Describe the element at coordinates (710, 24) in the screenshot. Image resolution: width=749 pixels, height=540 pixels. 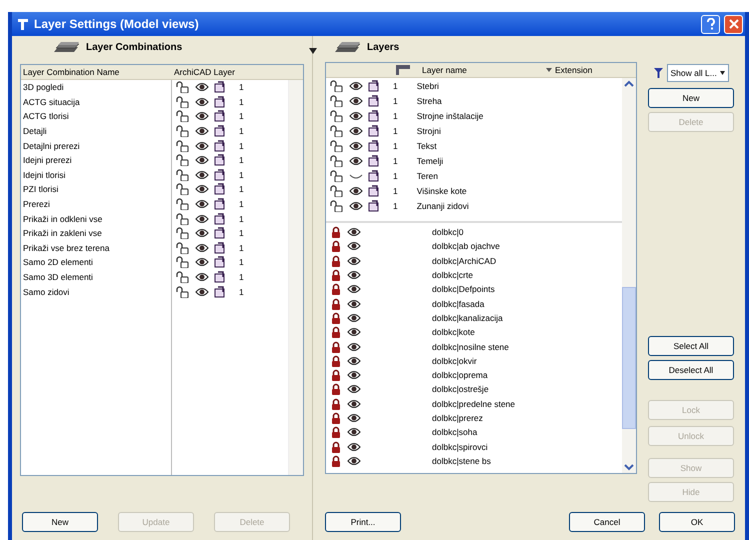
I see `help-button` at that location.